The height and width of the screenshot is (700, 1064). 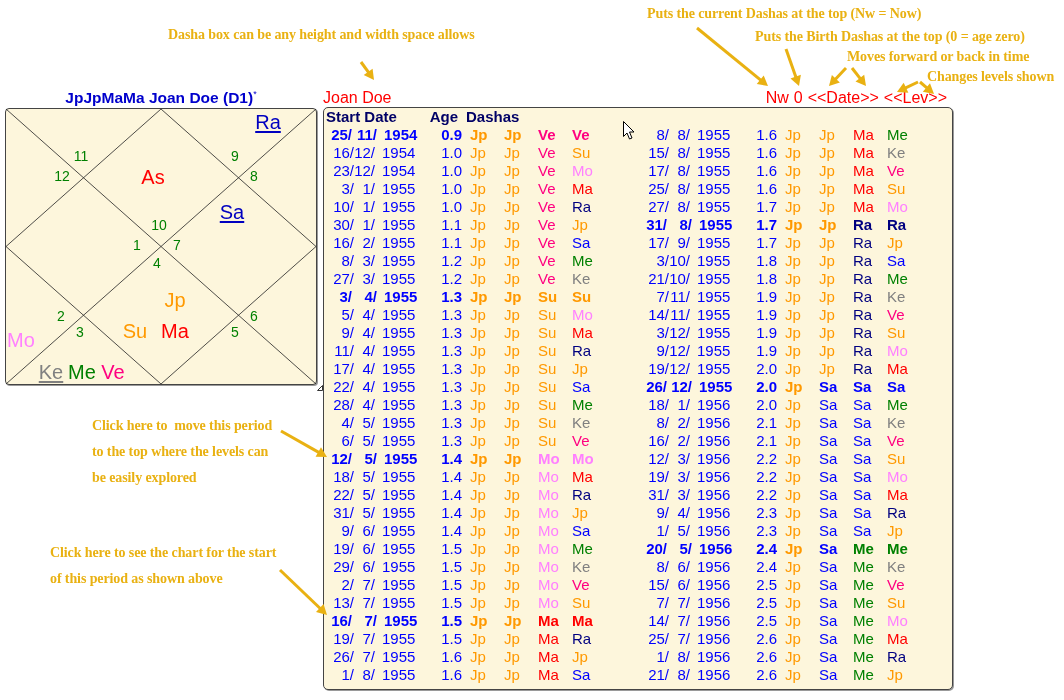 What do you see at coordinates (690, 603) in the screenshot?
I see `start-date-link: 7/ 7/ 1956` at bounding box center [690, 603].